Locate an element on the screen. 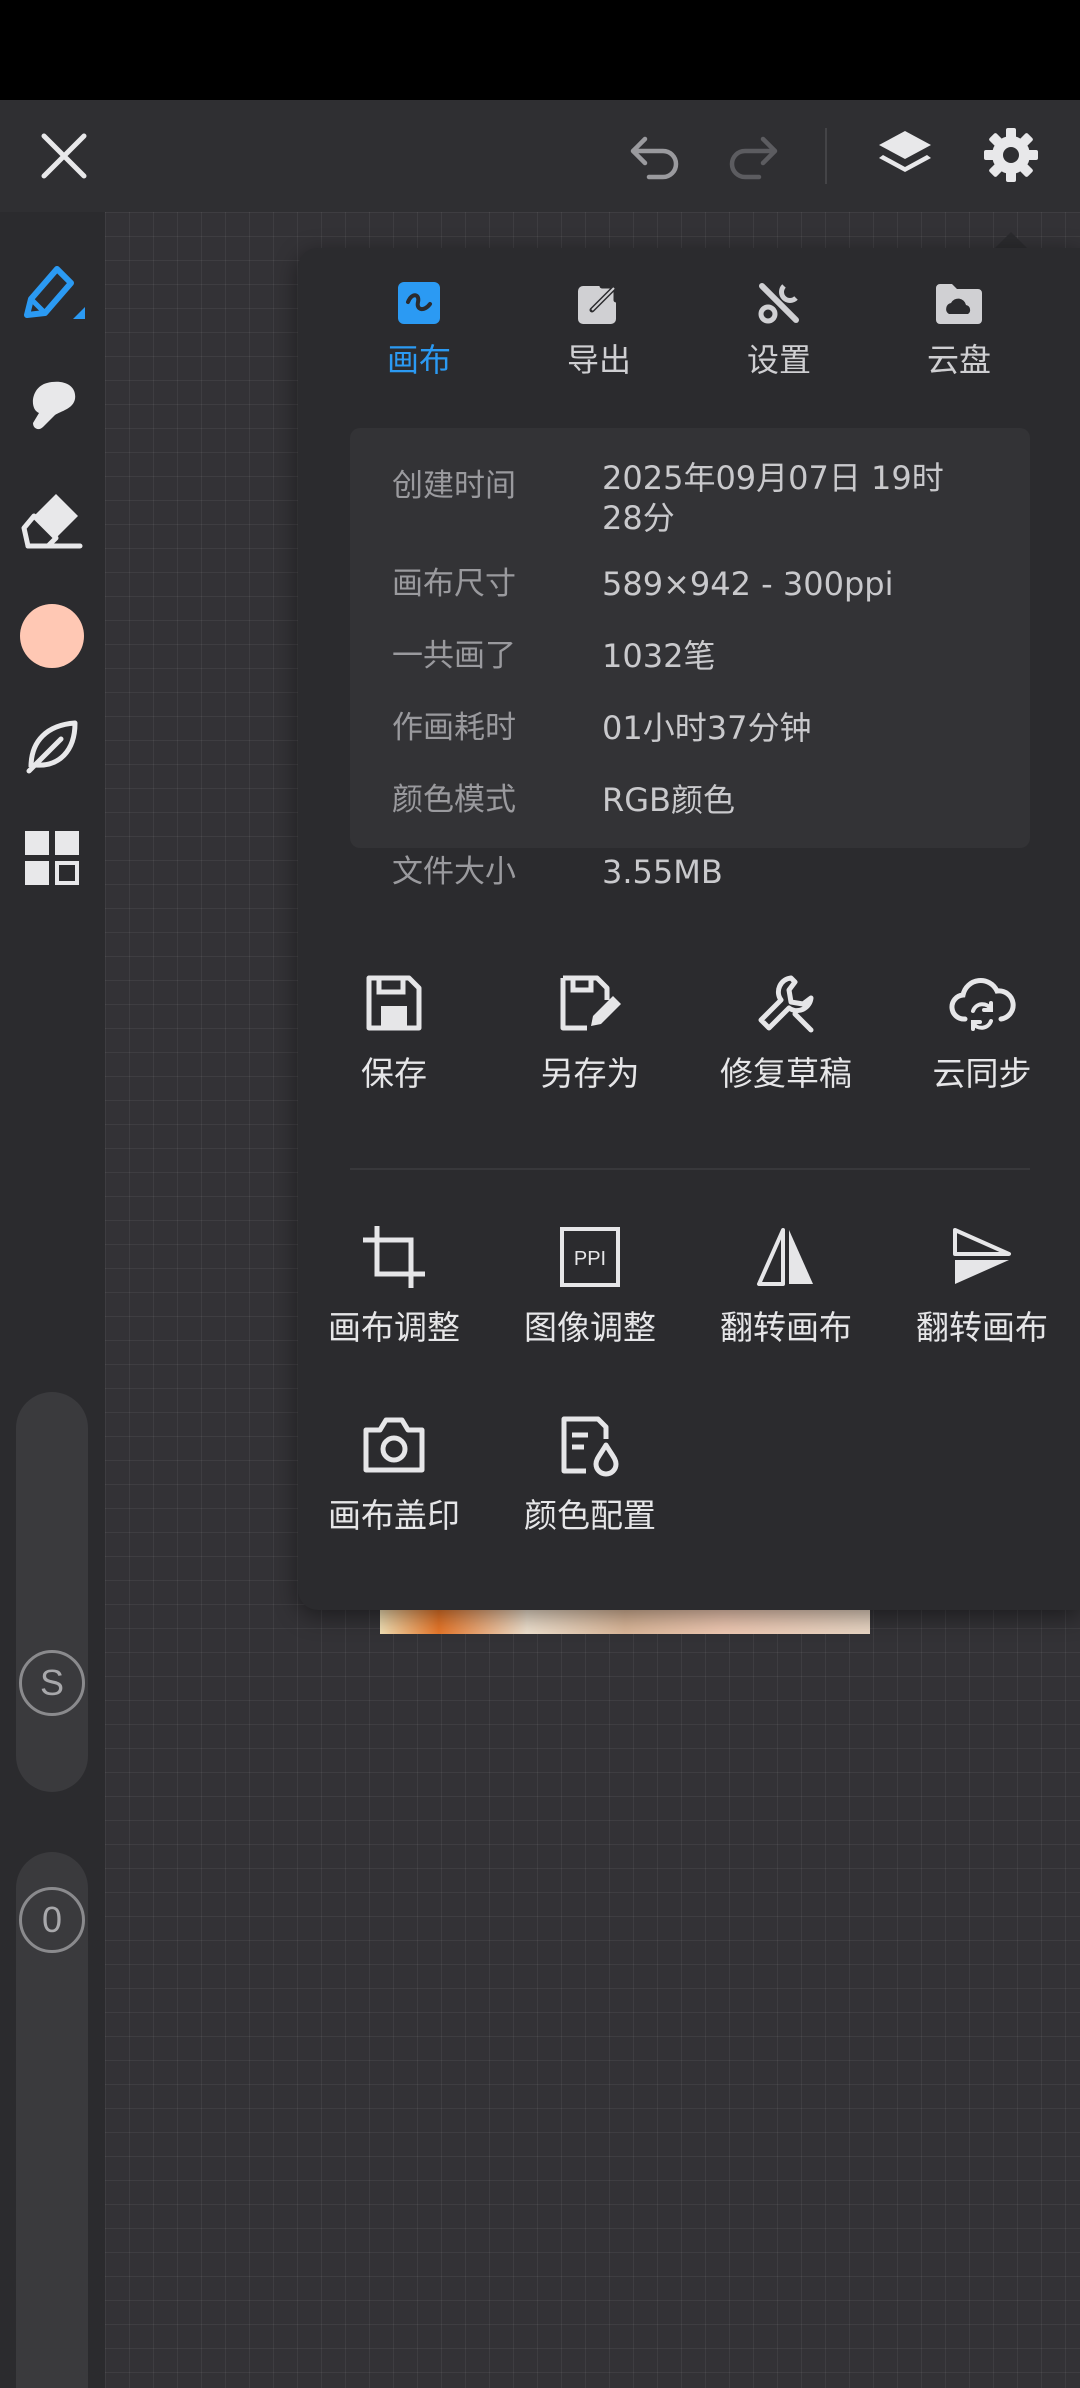 The width and height of the screenshot is (1080, 2388). opacity-knob-label: 0 is located at coordinates (52, 1919).